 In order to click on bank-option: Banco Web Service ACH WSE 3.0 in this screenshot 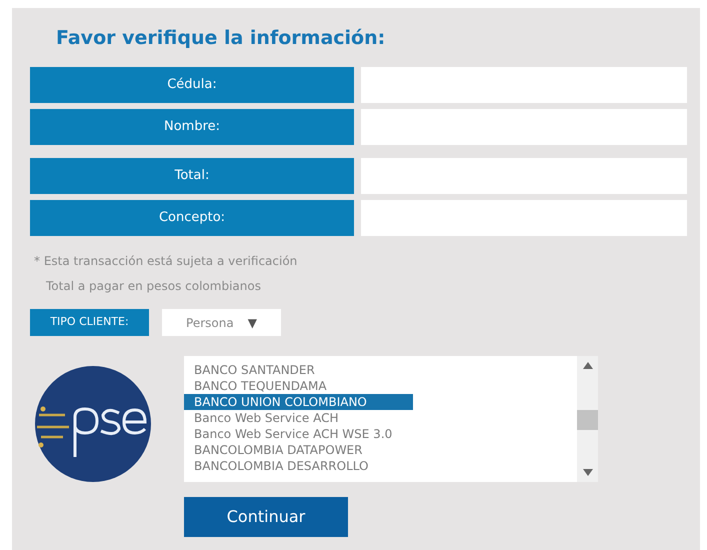, I will do `click(298, 434)`.